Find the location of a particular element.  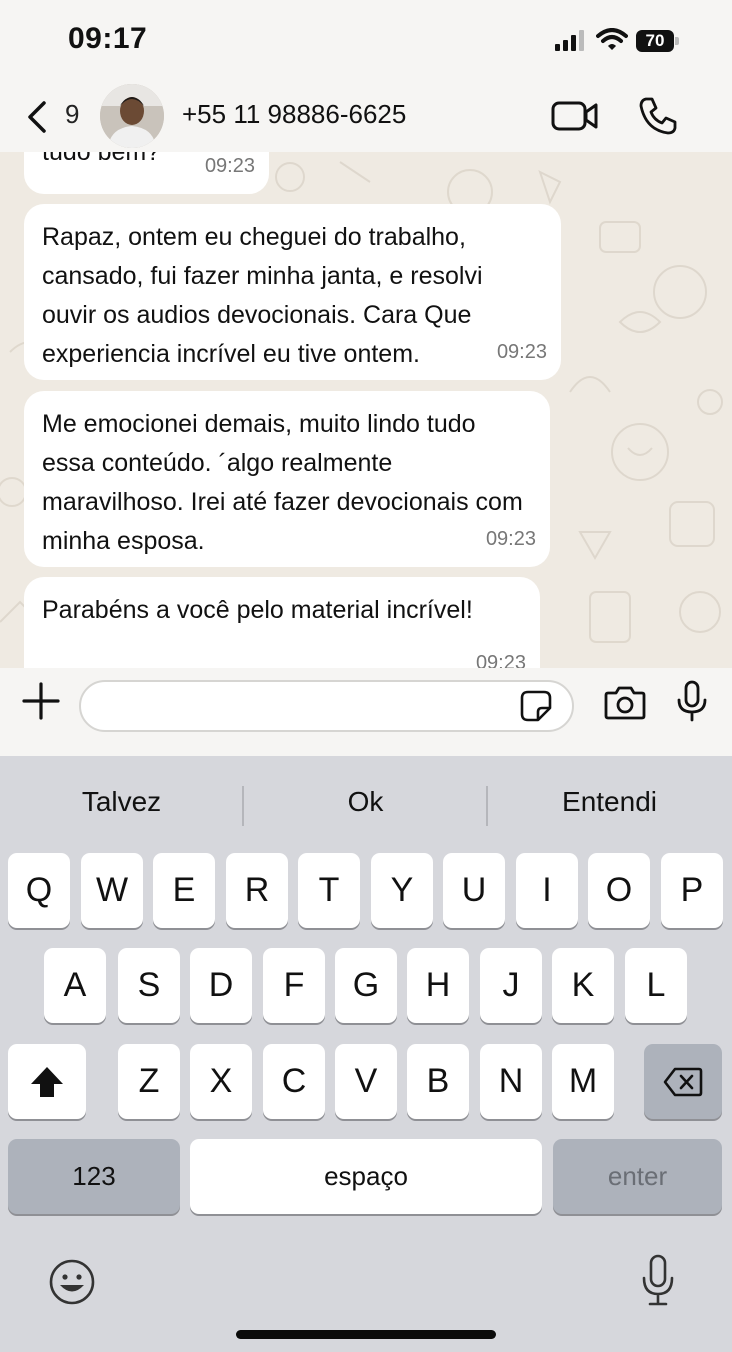

key-b: B is located at coordinates (438, 1081).